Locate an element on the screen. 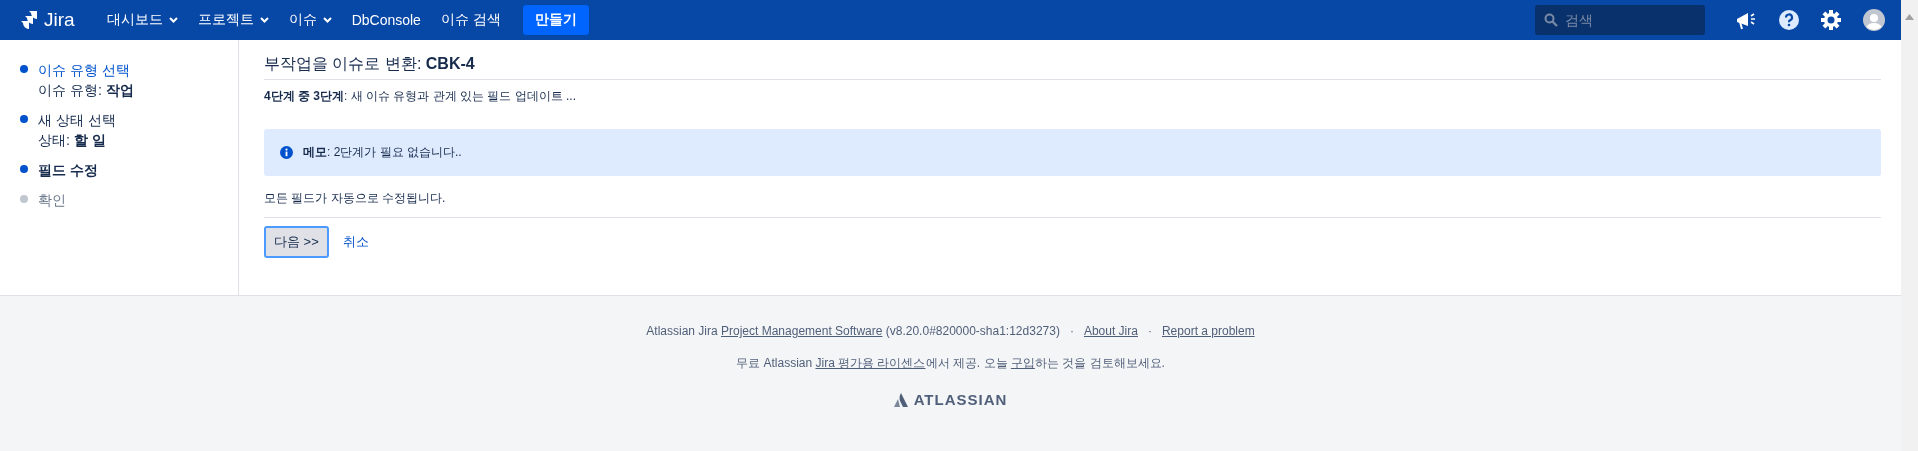 The image size is (1918, 451). nav-menu-item: 대시보드 is located at coordinates (142, 20).